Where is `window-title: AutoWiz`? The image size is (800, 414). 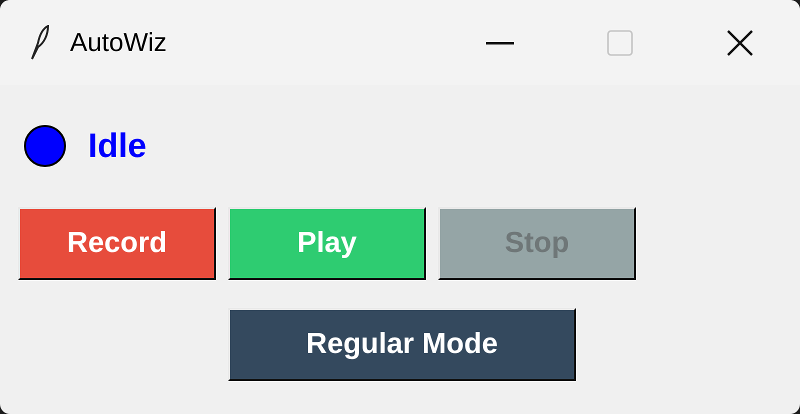 window-title: AutoWiz is located at coordinates (119, 42).